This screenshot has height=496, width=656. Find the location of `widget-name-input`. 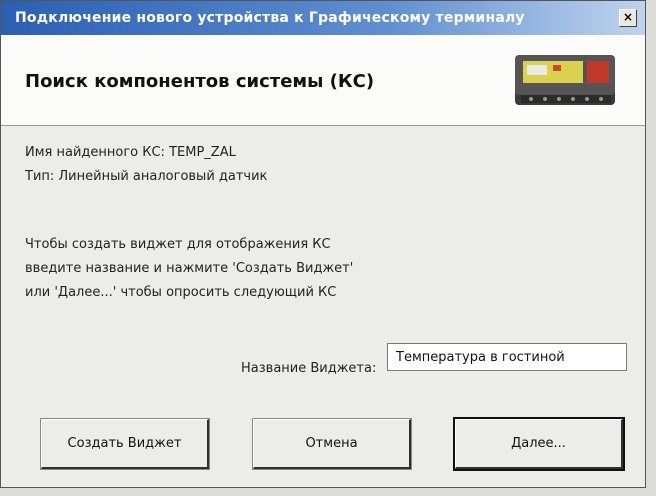

widget-name-input is located at coordinates (507, 357).